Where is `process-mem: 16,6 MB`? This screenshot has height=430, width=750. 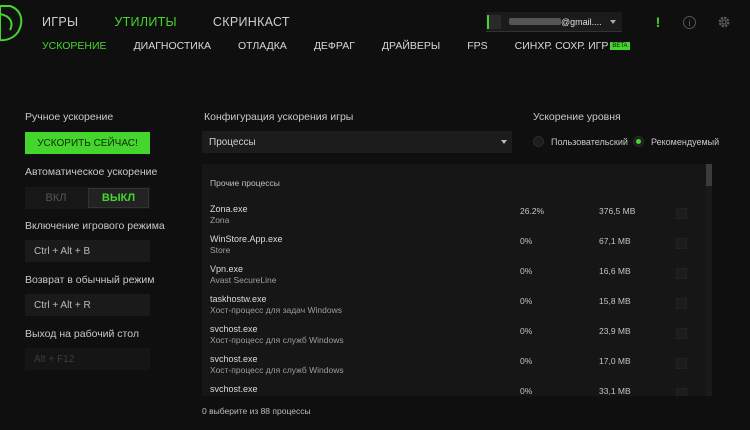
process-mem: 16,6 MB is located at coordinates (615, 271).